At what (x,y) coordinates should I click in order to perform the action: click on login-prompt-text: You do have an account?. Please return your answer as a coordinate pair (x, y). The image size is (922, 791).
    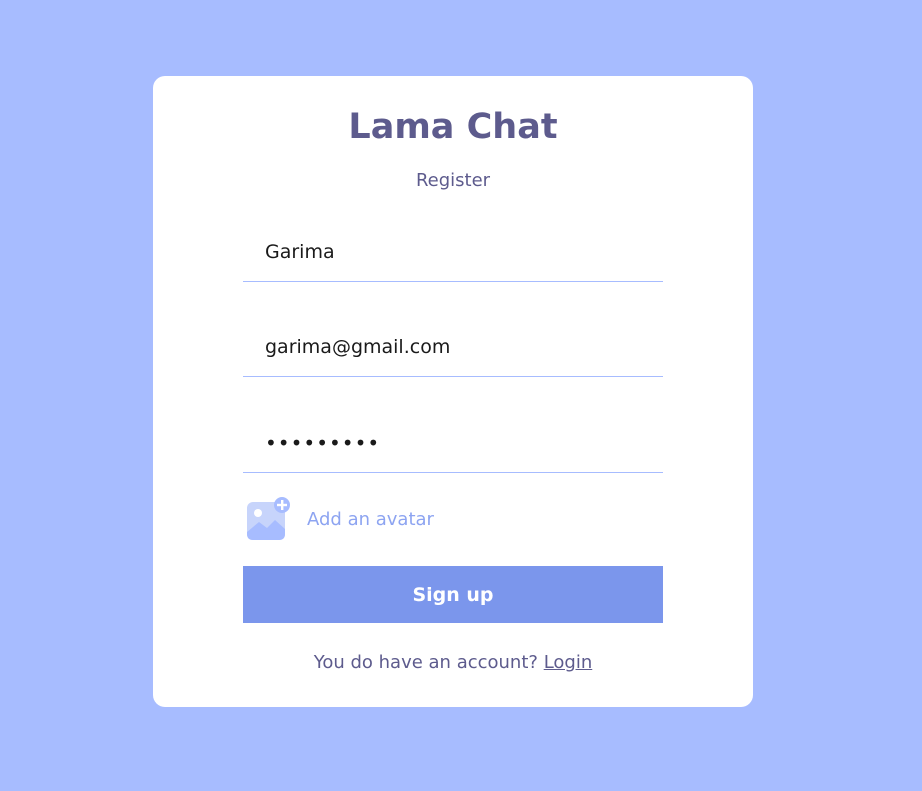
    Looking at the image, I should click on (428, 662).